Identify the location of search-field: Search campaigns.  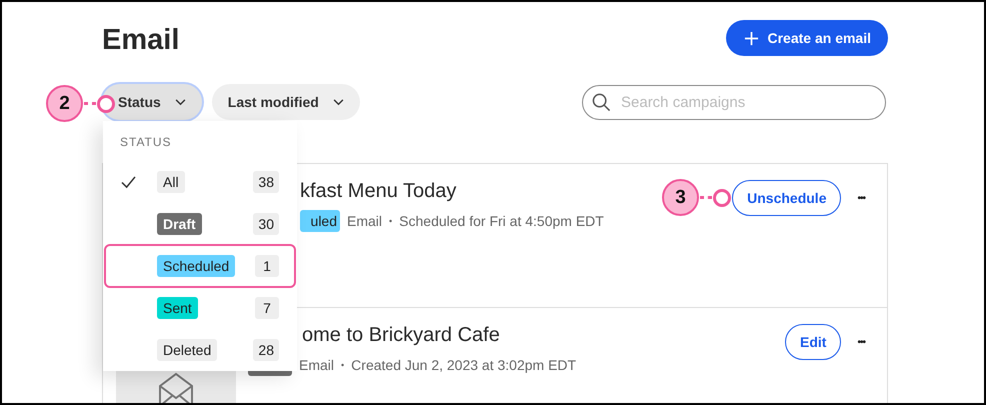
(734, 102).